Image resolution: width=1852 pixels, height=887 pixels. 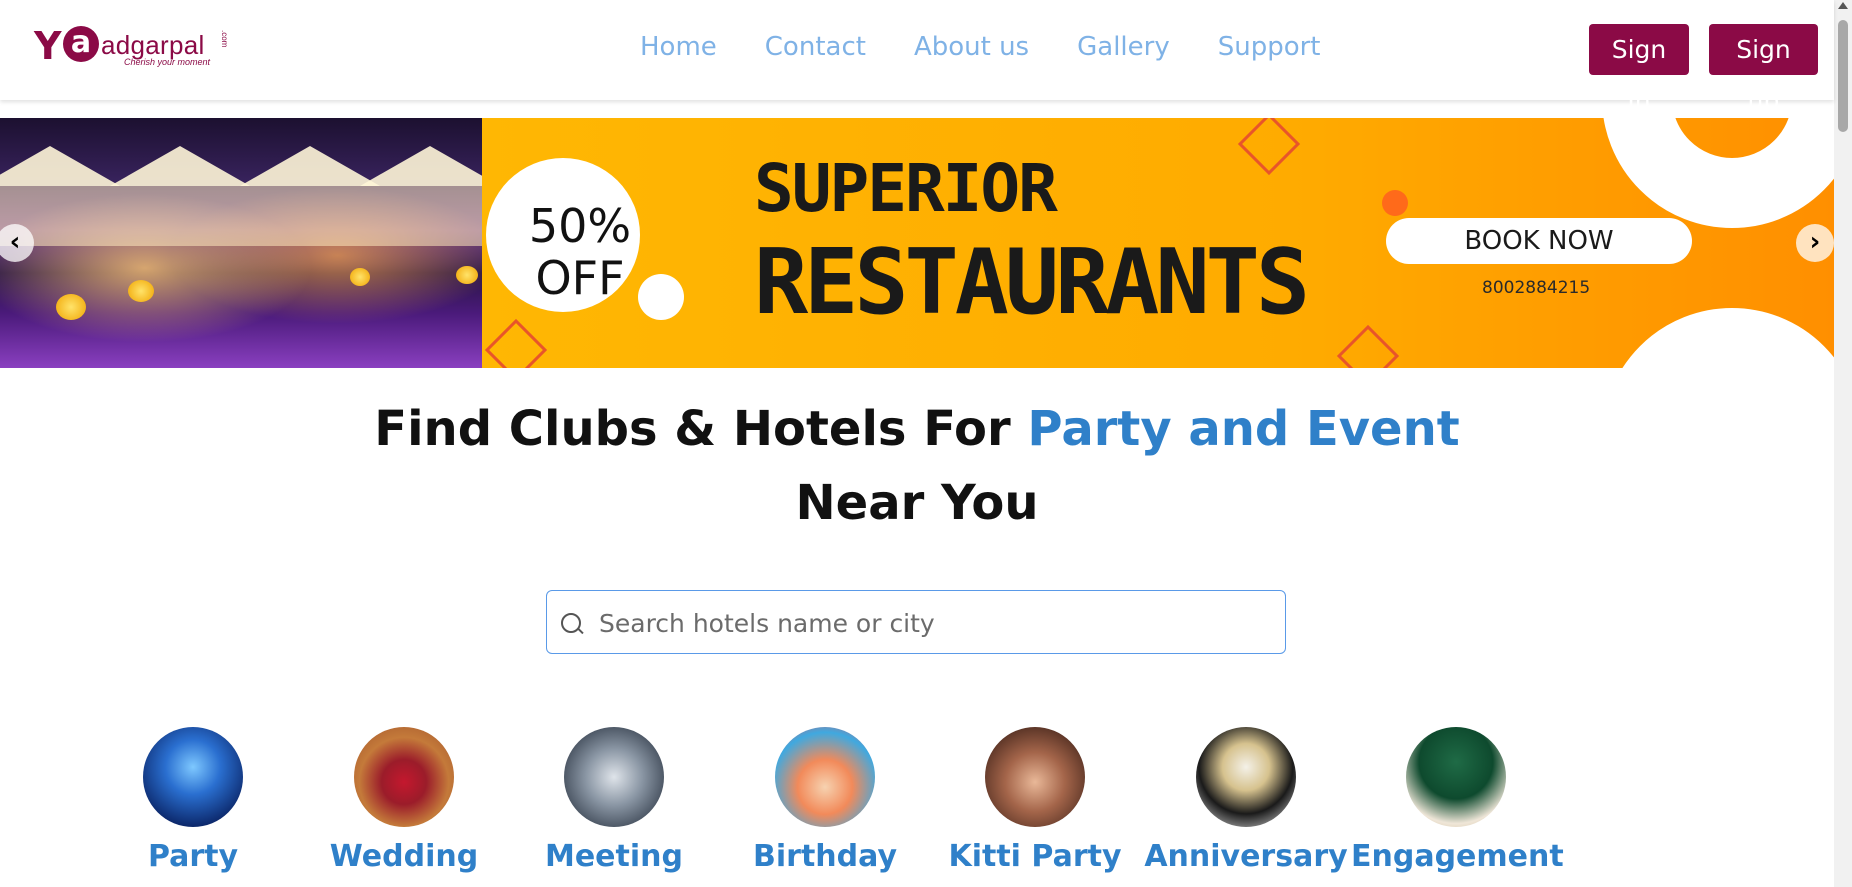 I want to click on category-party: Party, so click(x=193, y=800).